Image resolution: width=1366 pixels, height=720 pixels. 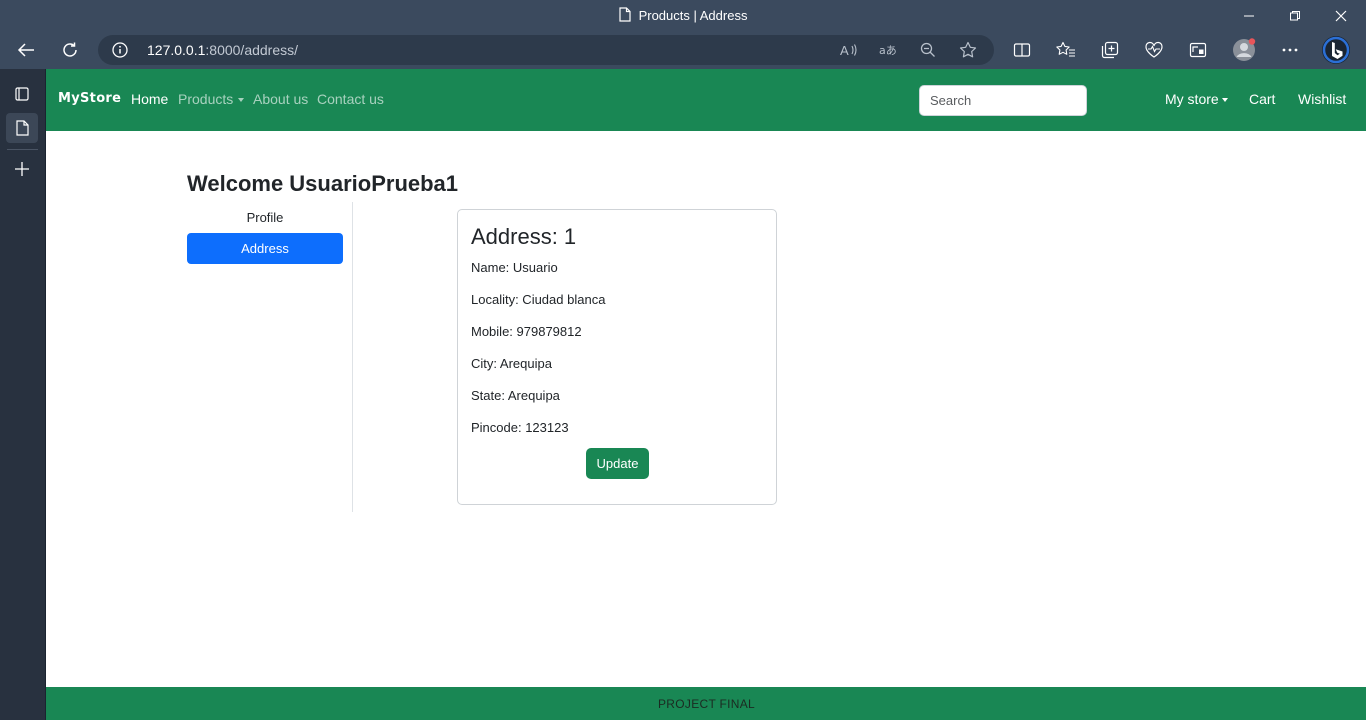 I want to click on sidebar-divider, so click(x=352, y=357).